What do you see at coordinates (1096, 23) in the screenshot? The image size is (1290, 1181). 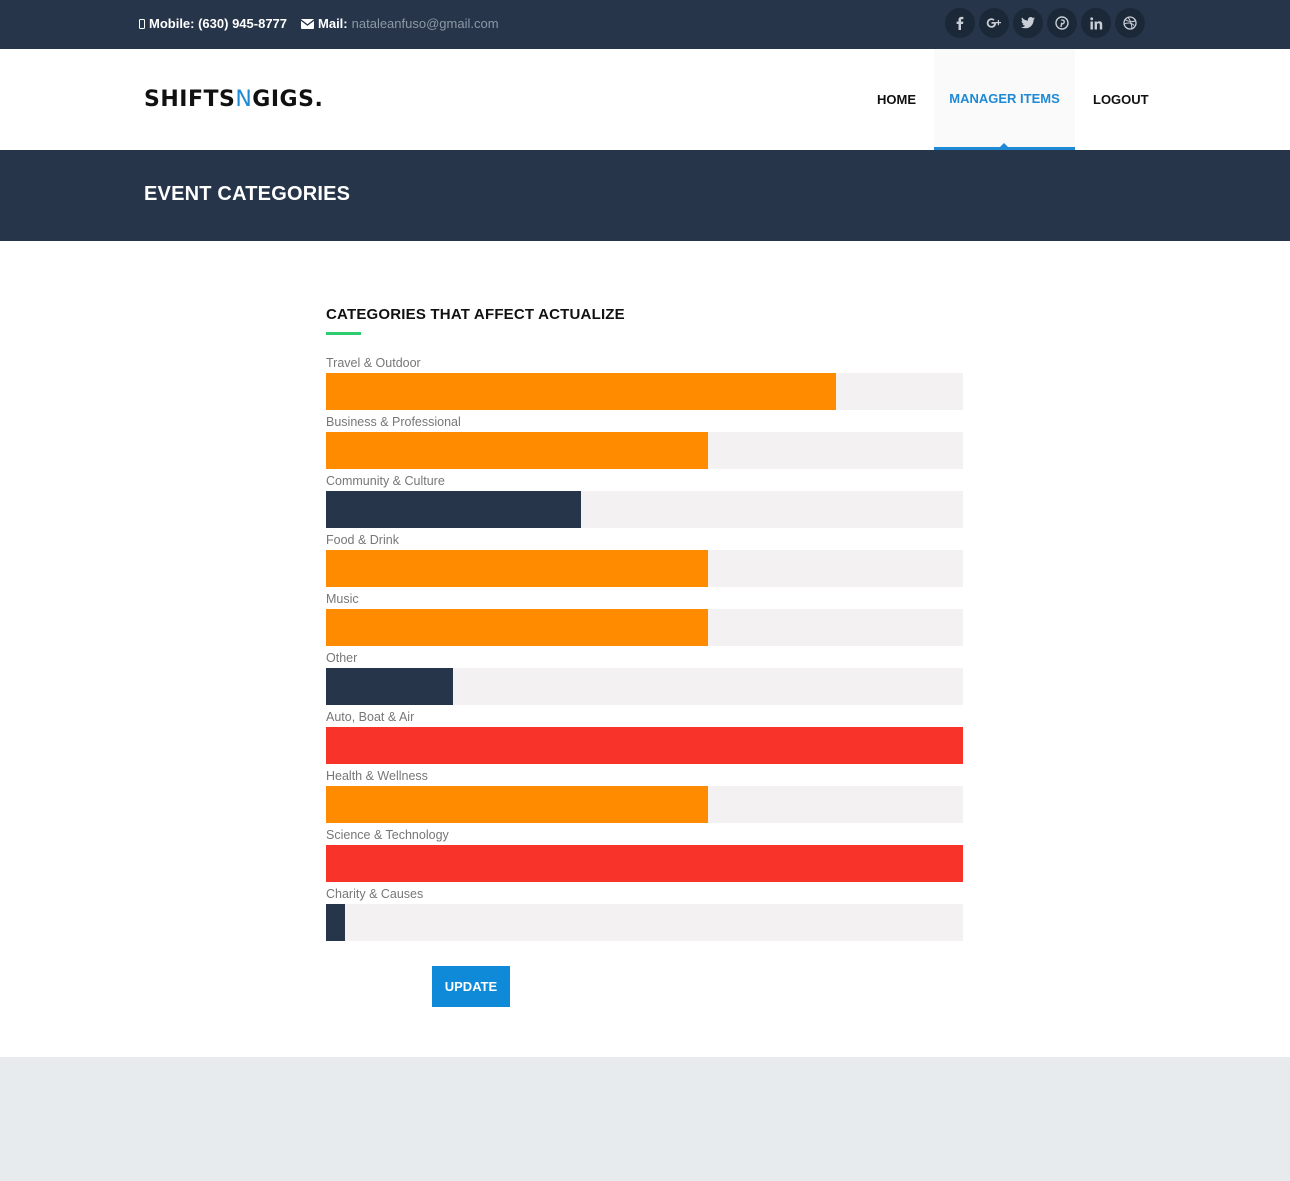 I see `linkedin-icon` at bounding box center [1096, 23].